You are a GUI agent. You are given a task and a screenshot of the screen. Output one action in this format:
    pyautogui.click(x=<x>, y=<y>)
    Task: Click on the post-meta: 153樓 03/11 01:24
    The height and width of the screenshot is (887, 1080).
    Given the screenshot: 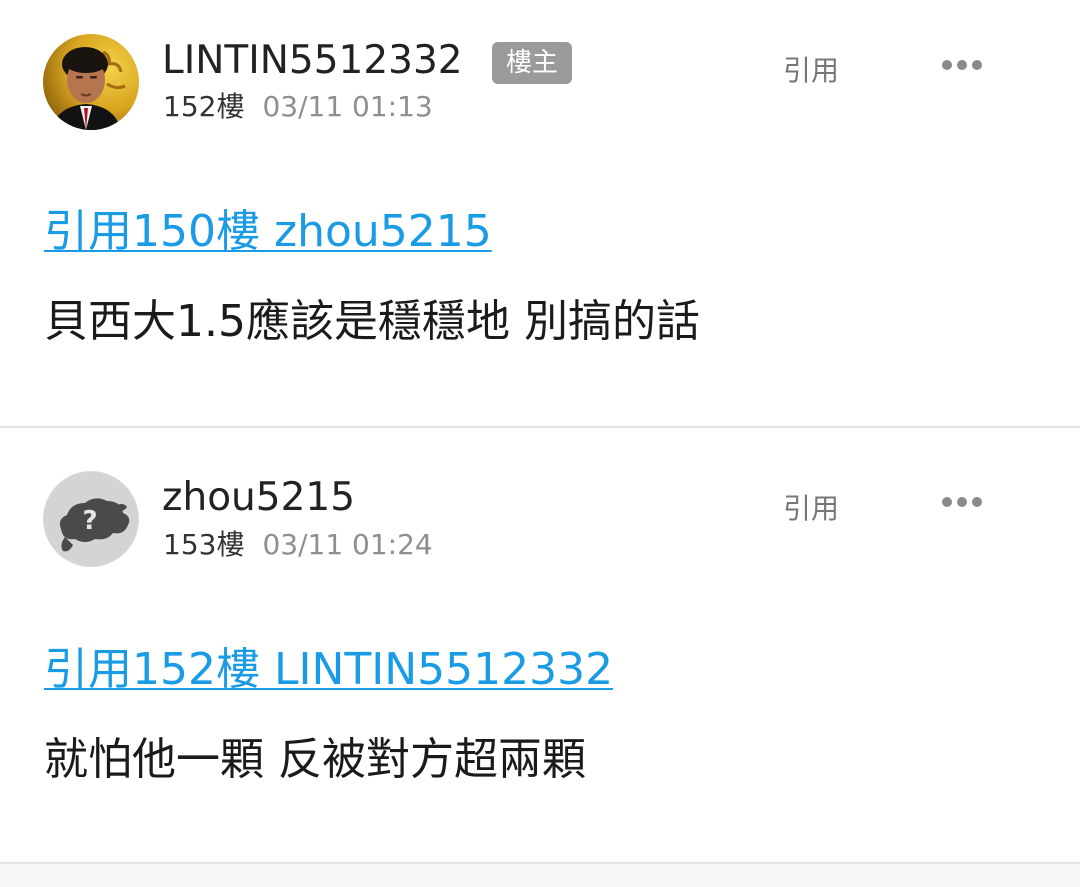 What is the action you would take?
    pyautogui.click(x=298, y=545)
    